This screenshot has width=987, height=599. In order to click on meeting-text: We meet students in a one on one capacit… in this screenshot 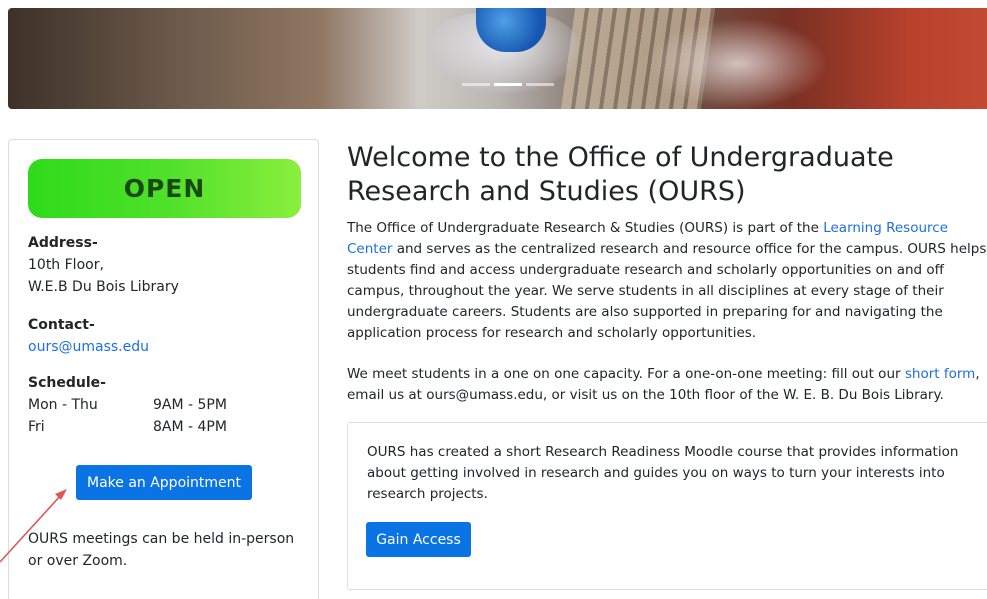, I will do `click(626, 374)`.